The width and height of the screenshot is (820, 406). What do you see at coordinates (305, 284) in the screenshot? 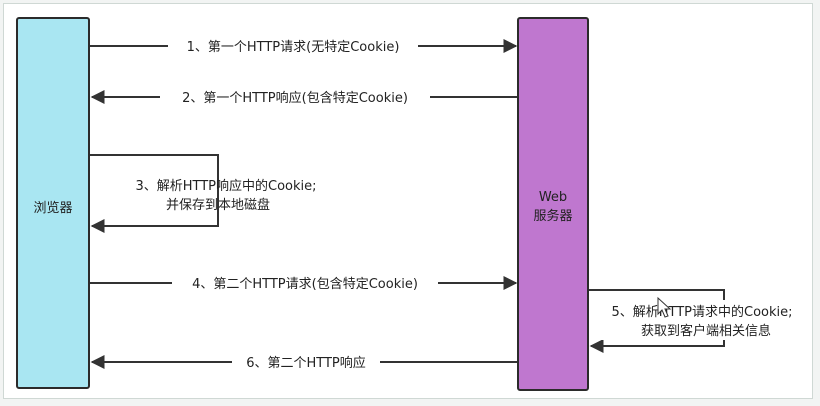
I see `step-4-label: 4、第二个HTTP请求(包含特定Cookie)` at bounding box center [305, 284].